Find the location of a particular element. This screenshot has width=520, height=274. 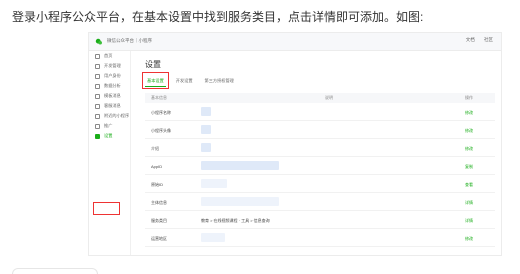

sidebar-highlight-box is located at coordinates (106, 208).